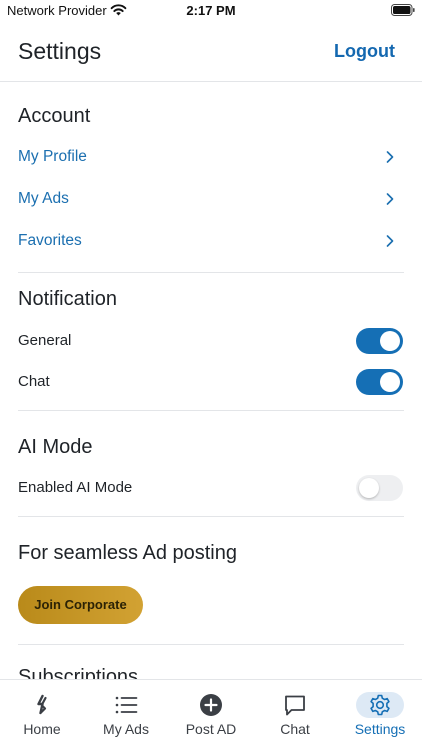 Image resolution: width=422 pixels, height=750 pixels. What do you see at coordinates (126, 729) in the screenshot?
I see `tab-my-ads-label: My Ads` at bounding box center [126, 729].